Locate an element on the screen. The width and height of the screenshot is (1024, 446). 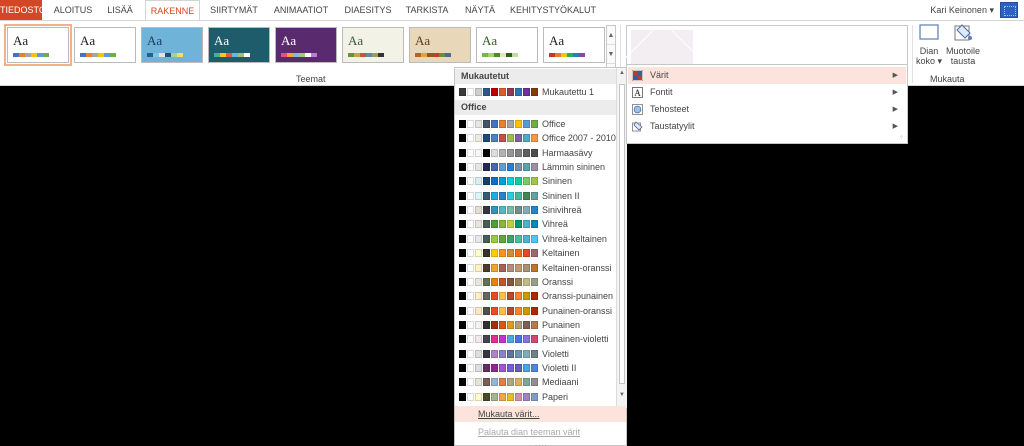
user-account: Kari Keinonen ▾ is located at coordinates (962, 10).